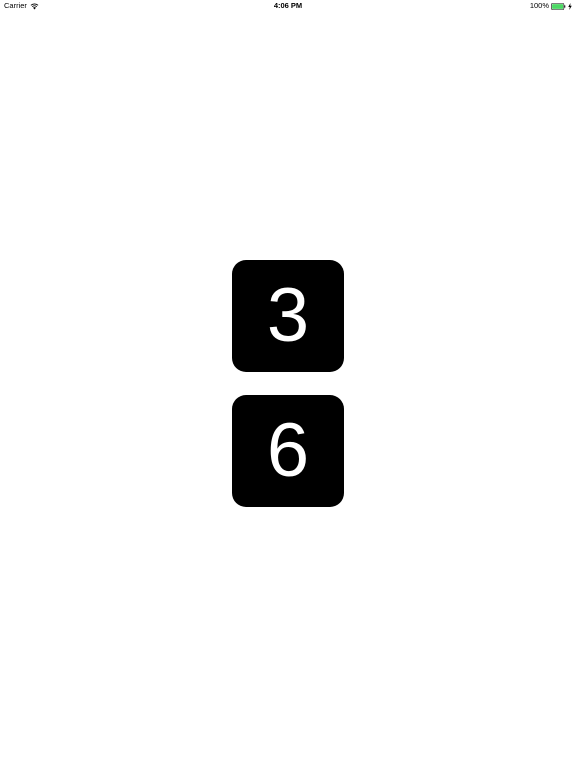  I want to click on battery-icon, so click(558, 6).